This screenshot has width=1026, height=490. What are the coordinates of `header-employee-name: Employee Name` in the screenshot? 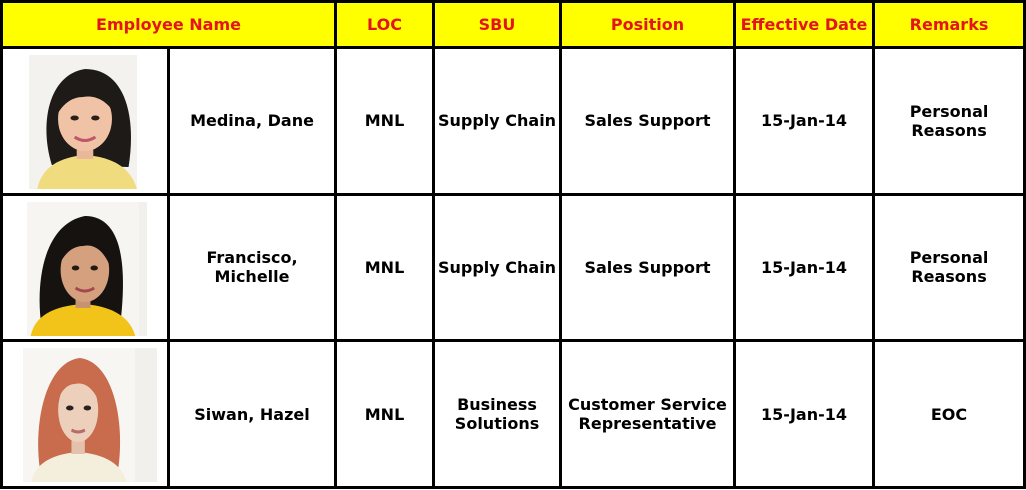 It's located at (169, 24).